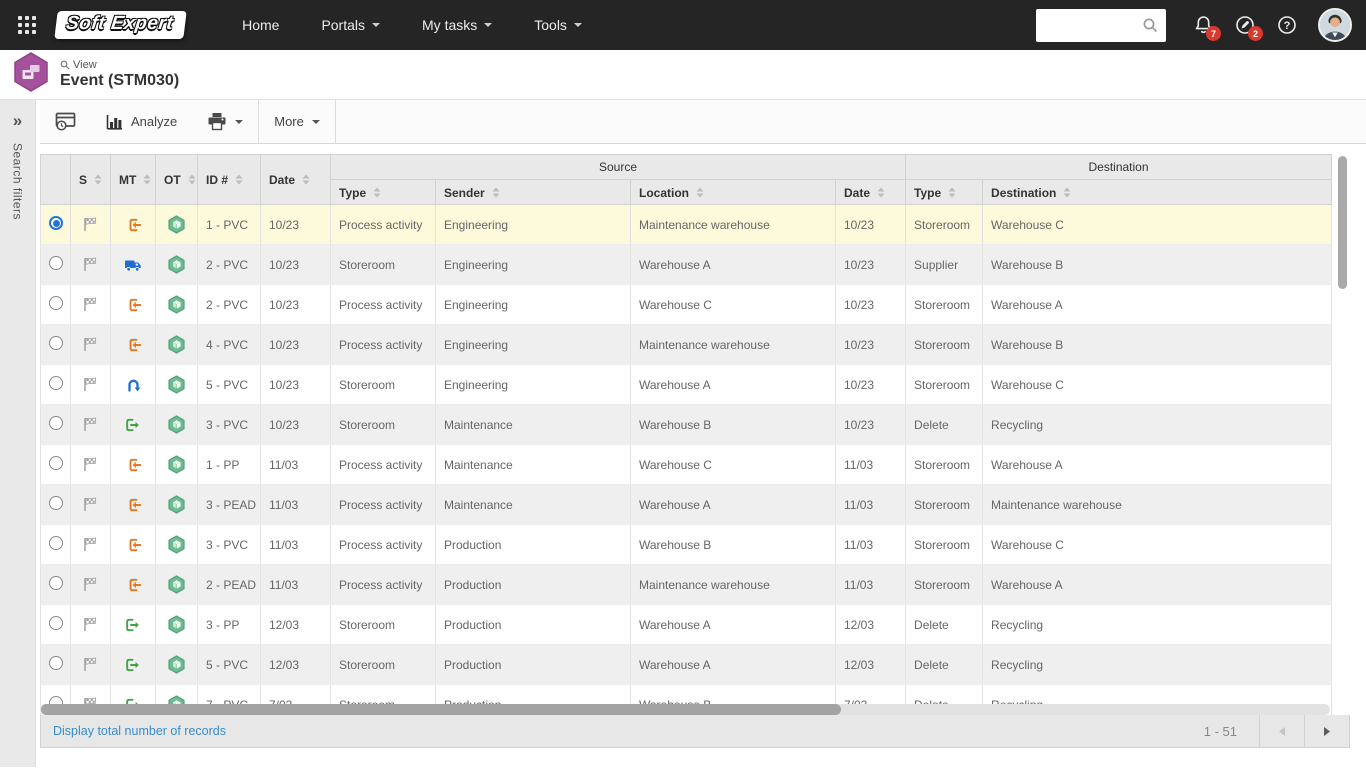  What do you see at coordinates (260, 25) in the screenshot?
I see `menu-home: Home` at bounding box center [260, 25].